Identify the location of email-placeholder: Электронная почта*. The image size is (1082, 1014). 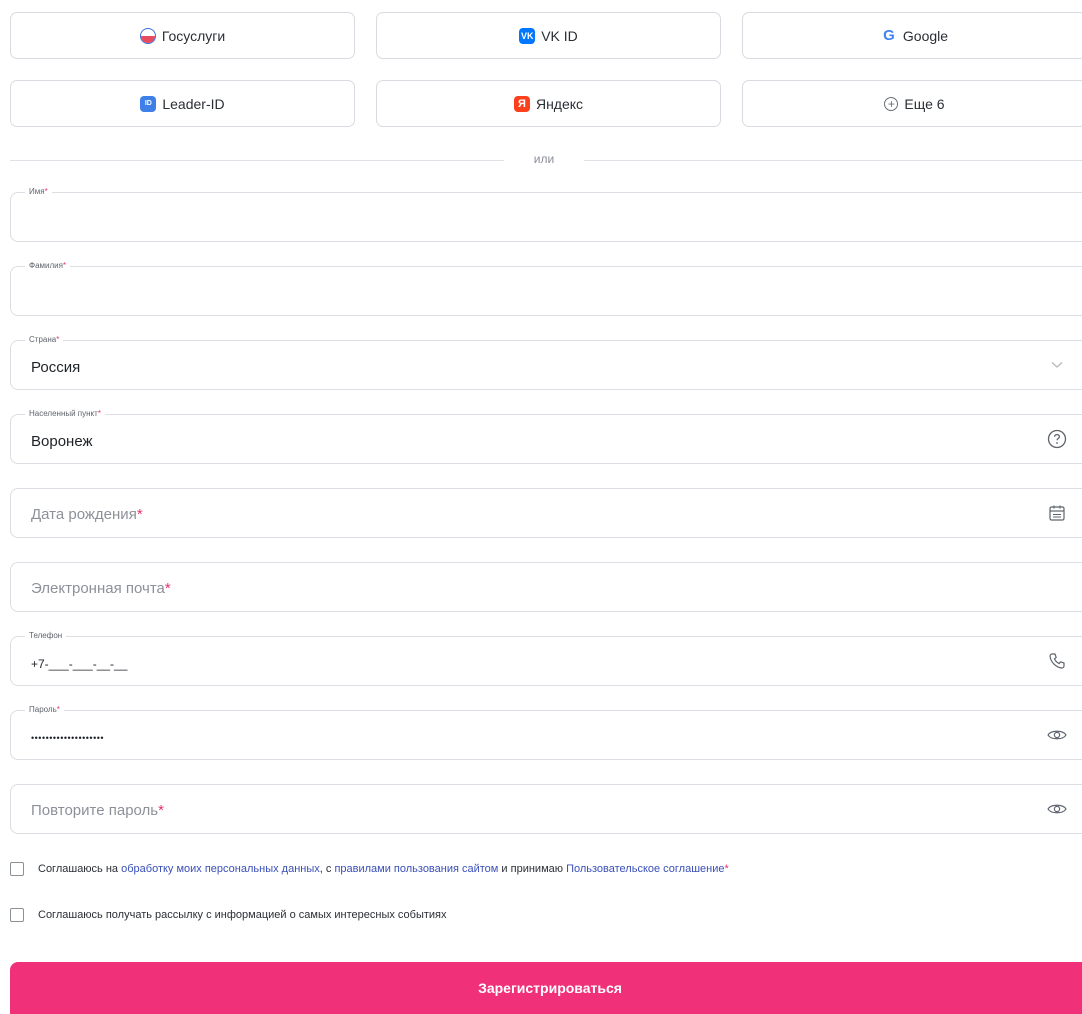
(101, 588).